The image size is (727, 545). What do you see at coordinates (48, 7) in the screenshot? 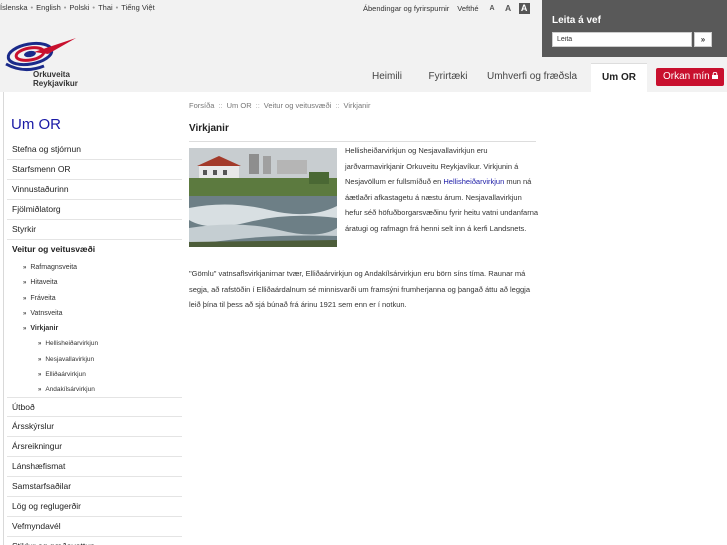
I see `lang-english: English` at bounding box center [48, 7].